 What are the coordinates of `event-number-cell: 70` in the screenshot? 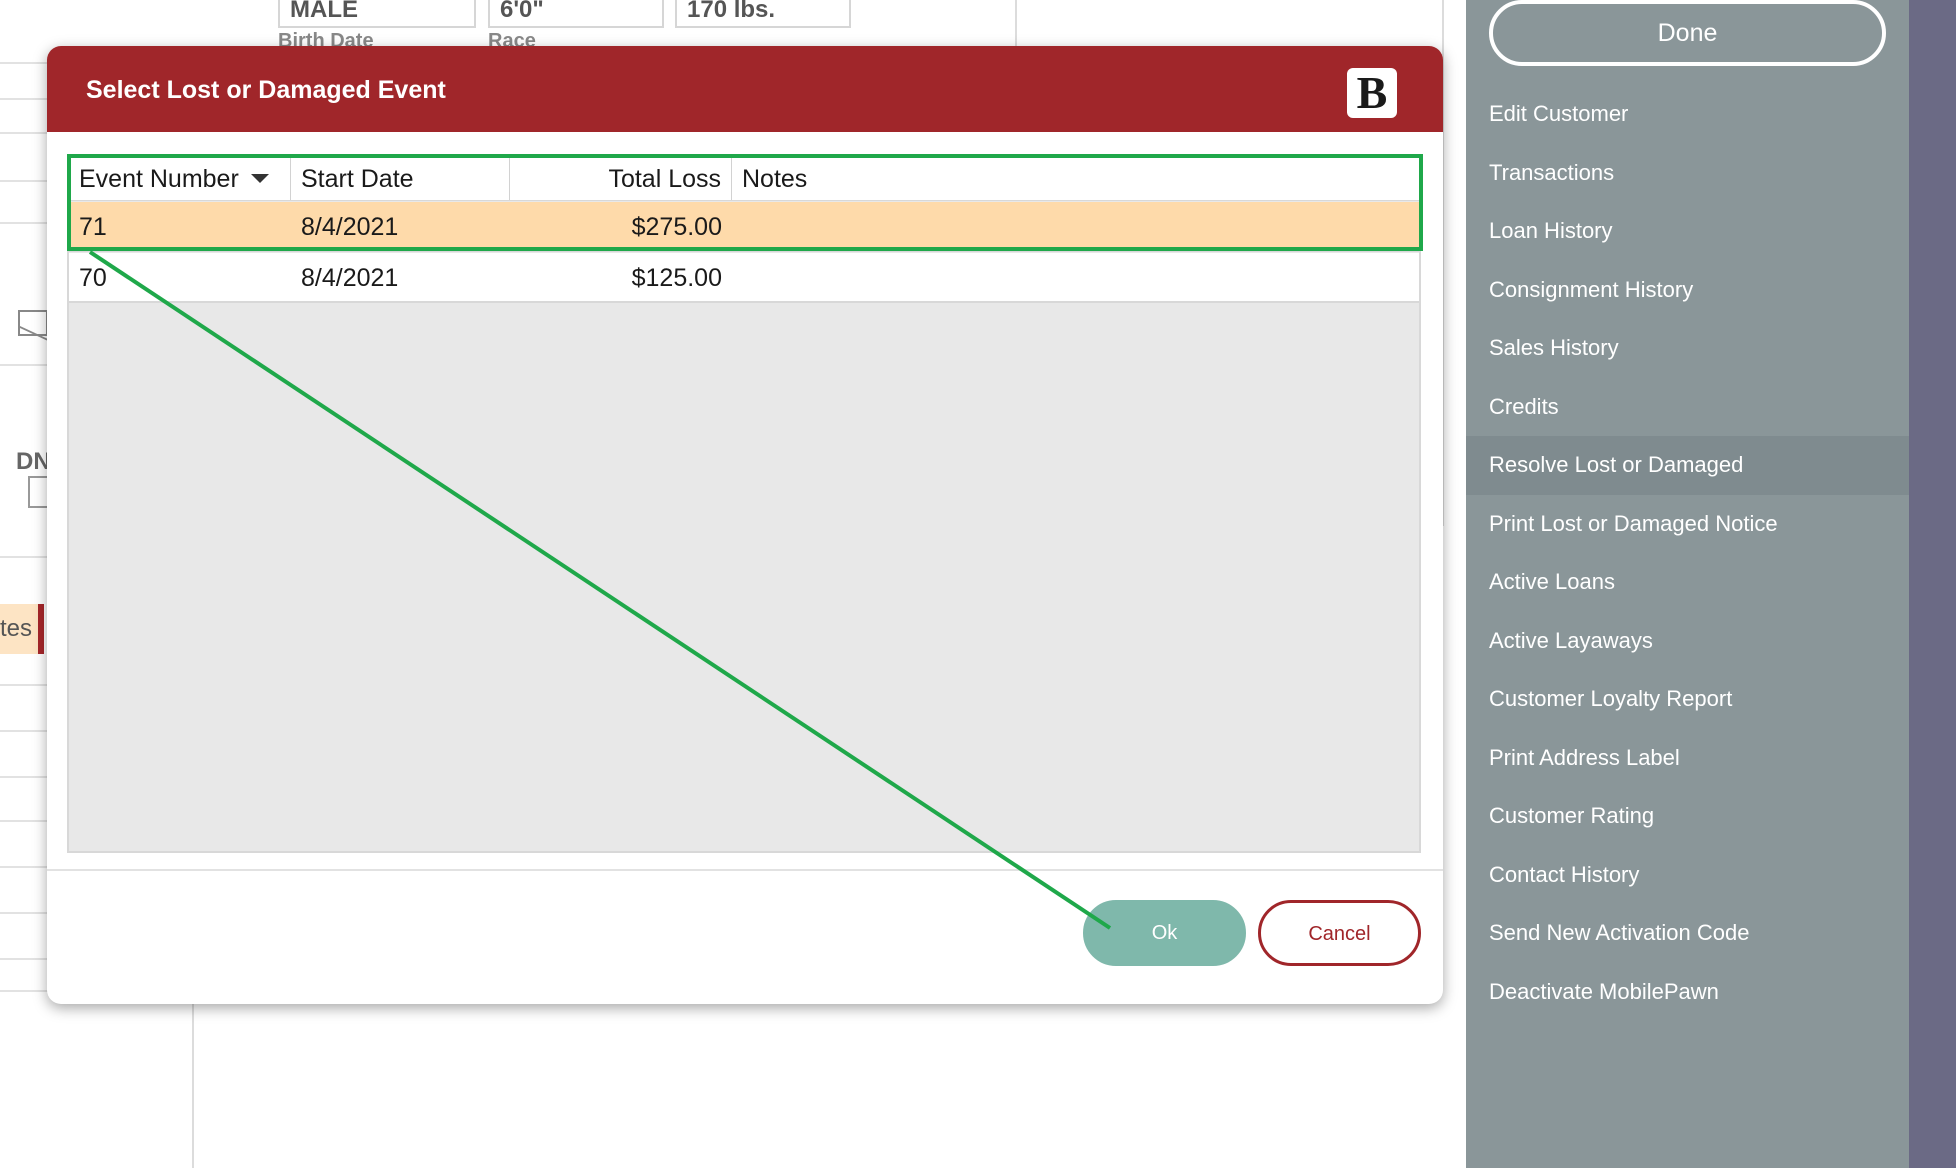 It's located at (93, 278).